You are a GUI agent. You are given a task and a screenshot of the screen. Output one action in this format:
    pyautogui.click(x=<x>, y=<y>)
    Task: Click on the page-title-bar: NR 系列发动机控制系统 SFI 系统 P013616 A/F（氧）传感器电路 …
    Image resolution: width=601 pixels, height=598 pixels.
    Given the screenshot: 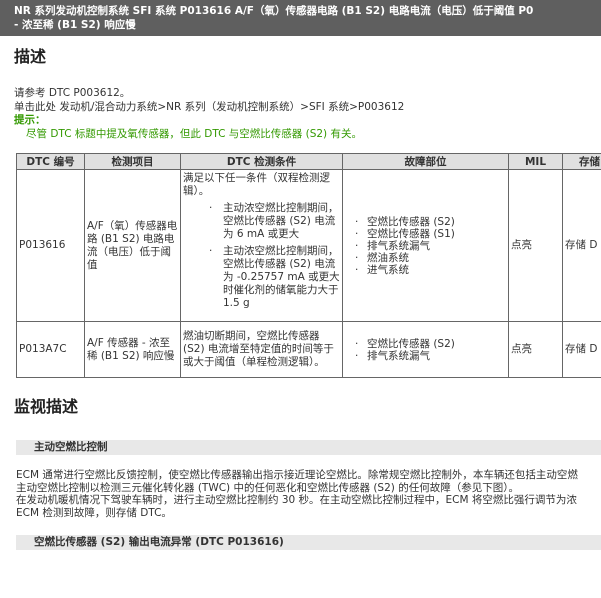 What is the action you would take?
    pyautogui.click(x=300, y=18)
    